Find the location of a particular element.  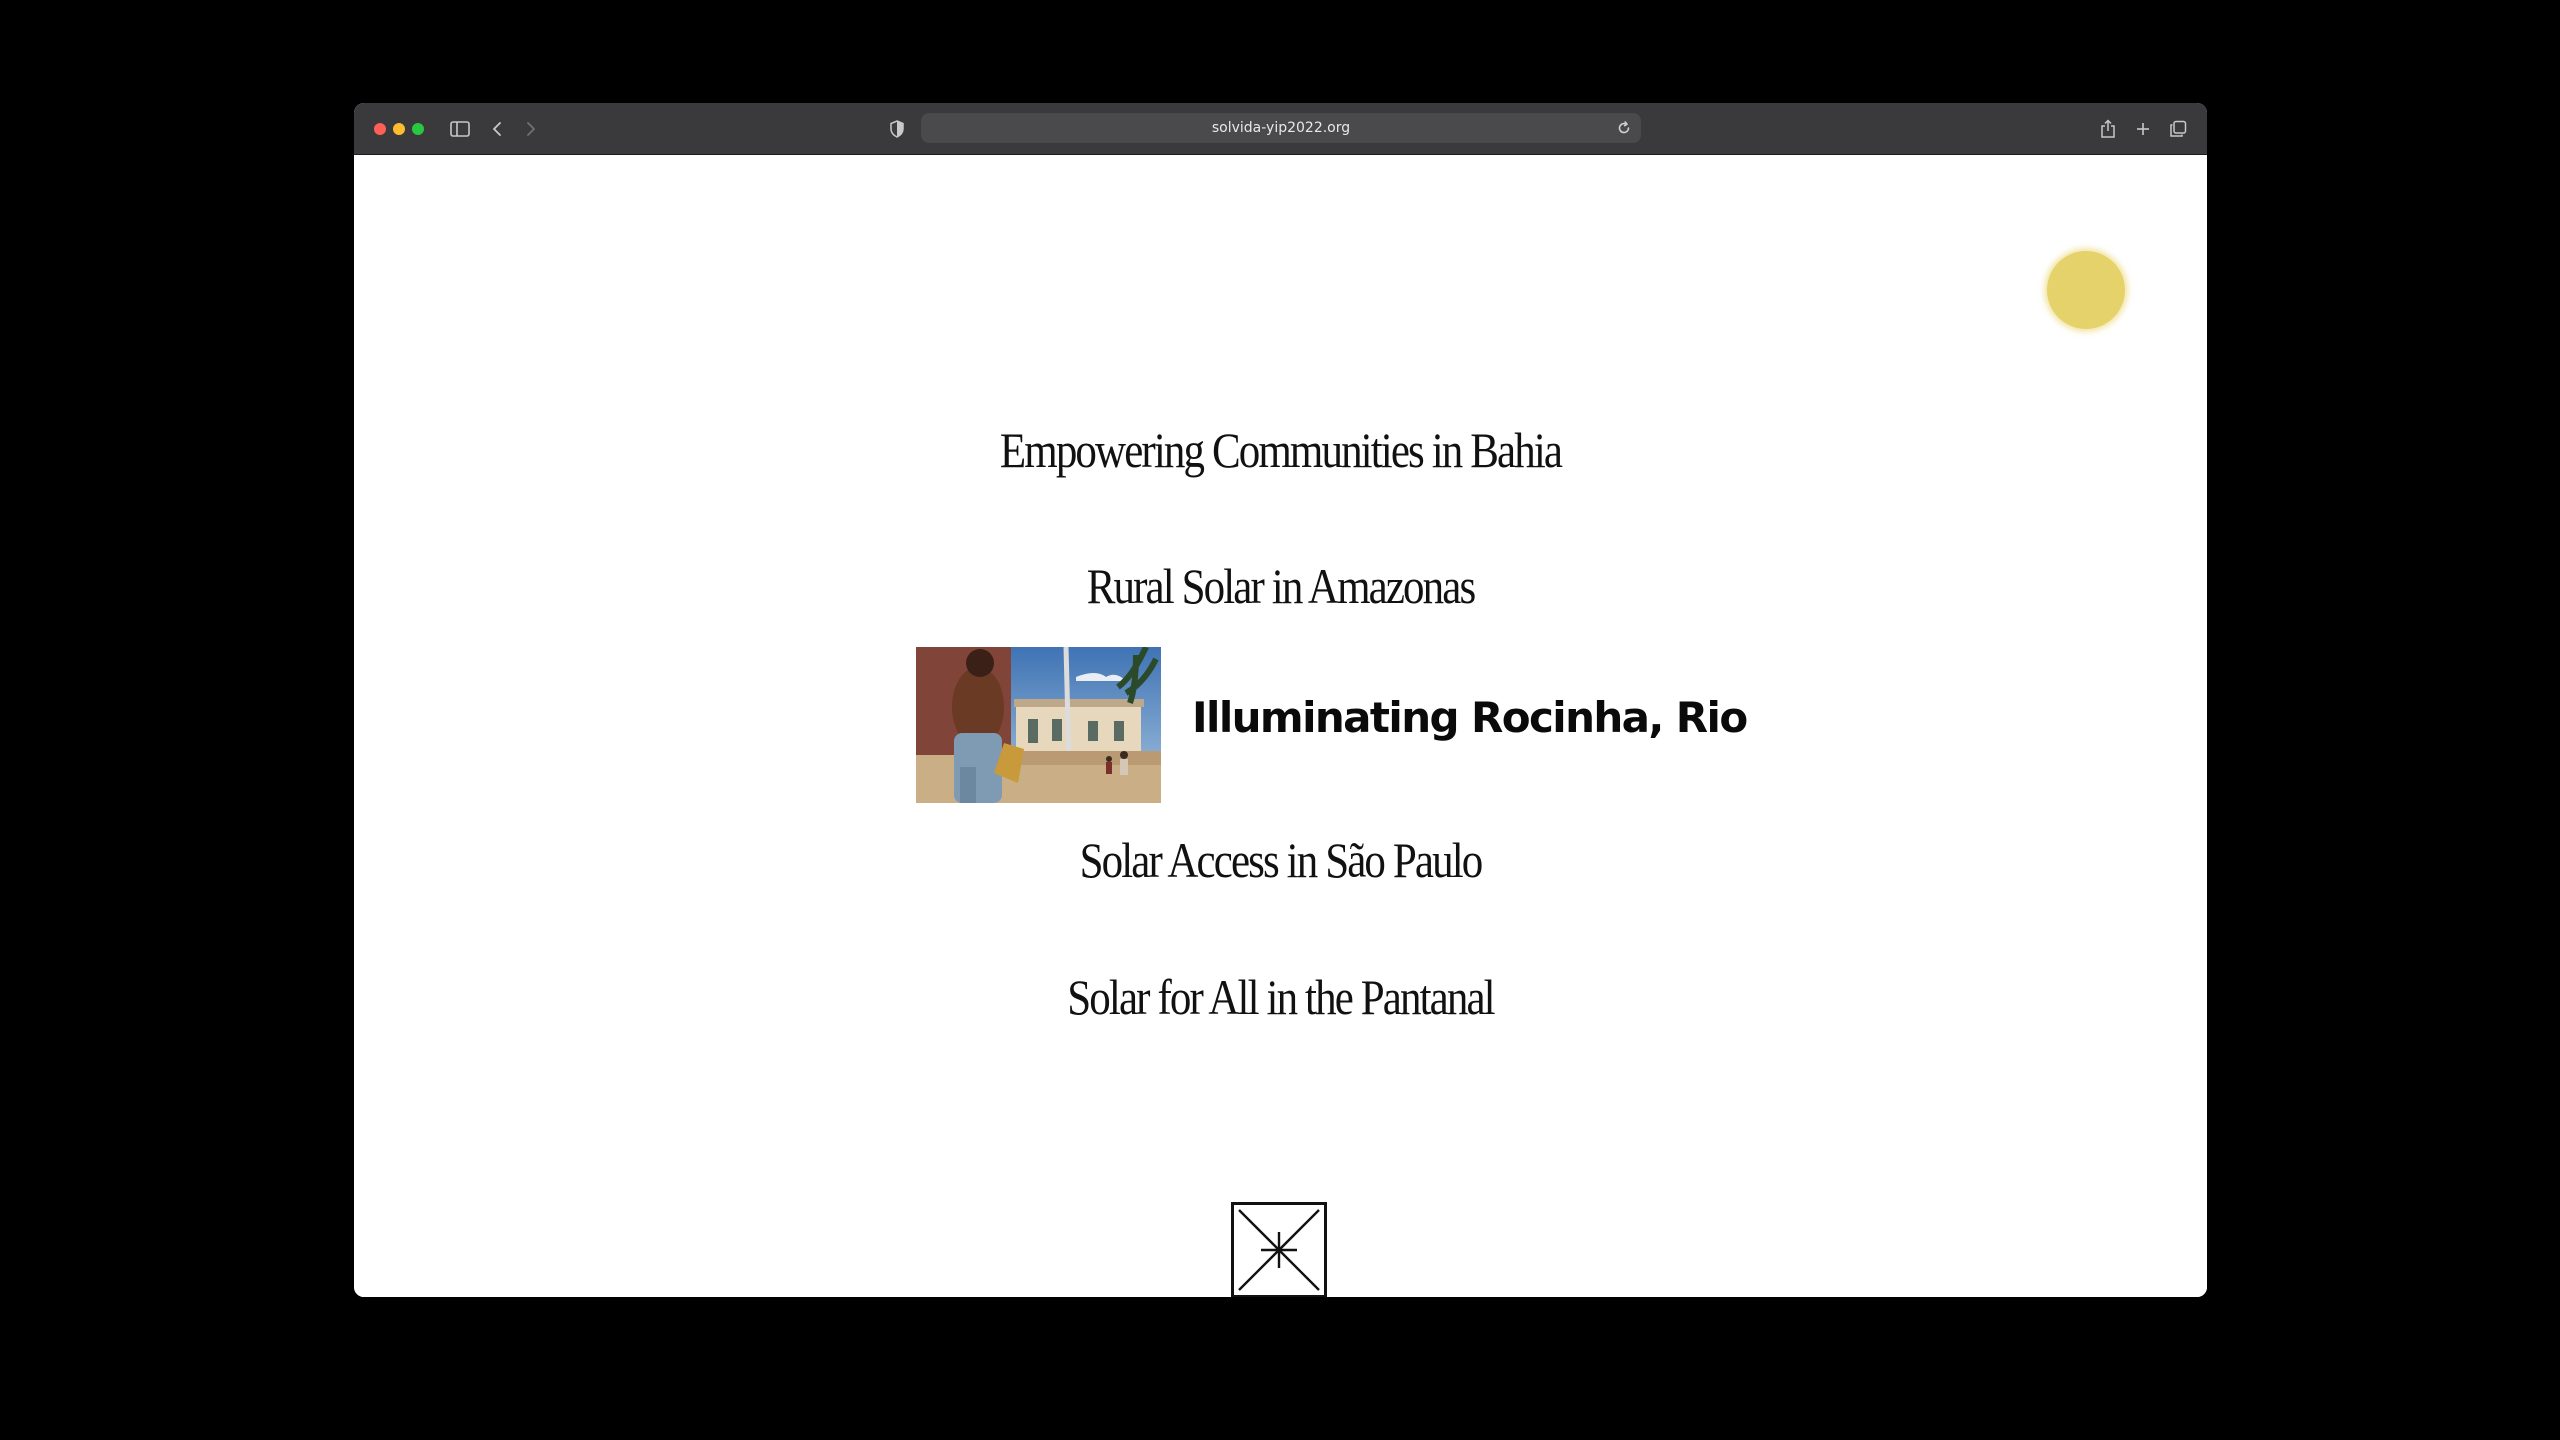

url-text: solvida-yip2022.org is located at coordinates (1281, 128).